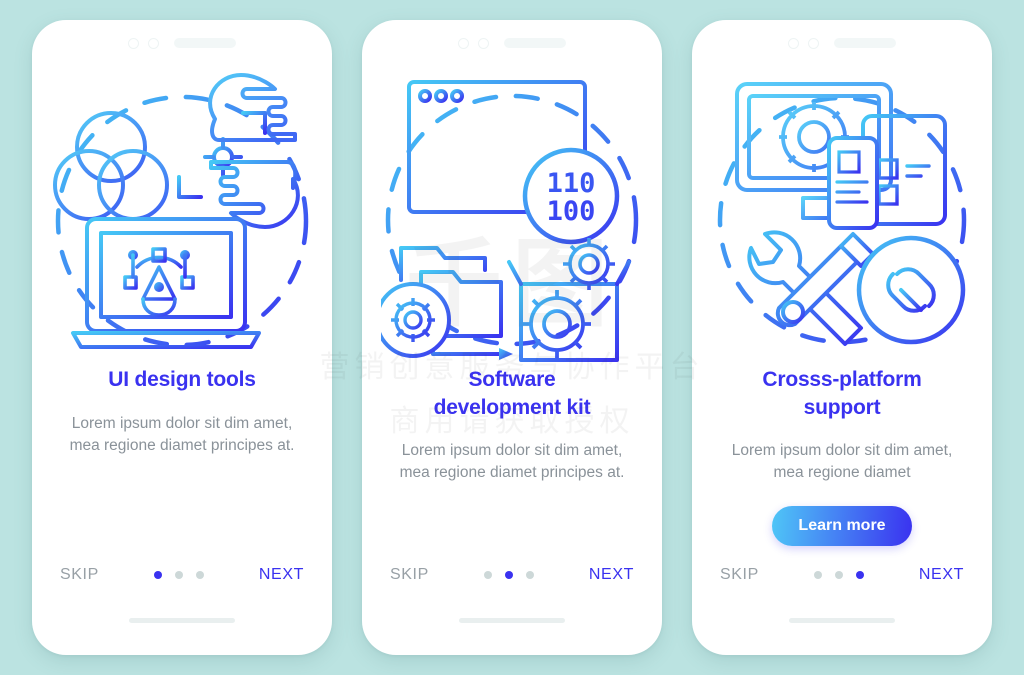 Image resolution: width=1024 pixels, height=675 pixels. What do you see at coordinates (512, 393) in the screenshot?
I see `page-title: Software development kit` at bounding box center [512, 393].